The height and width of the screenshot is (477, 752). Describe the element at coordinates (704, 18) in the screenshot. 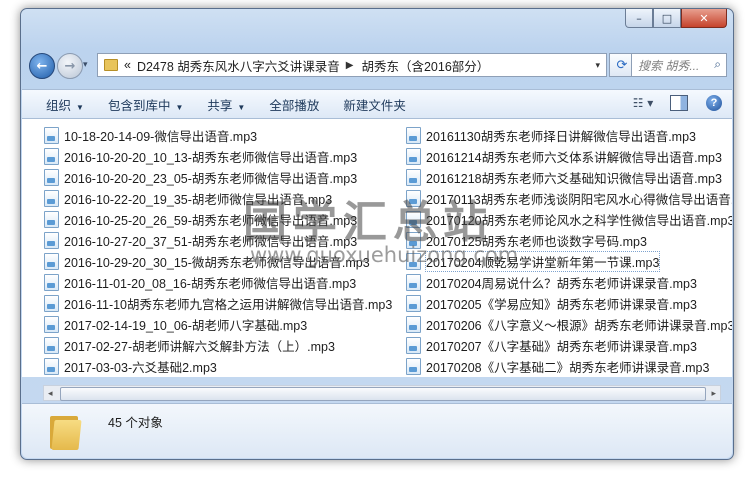

I see `close-button: ✕` at that location.